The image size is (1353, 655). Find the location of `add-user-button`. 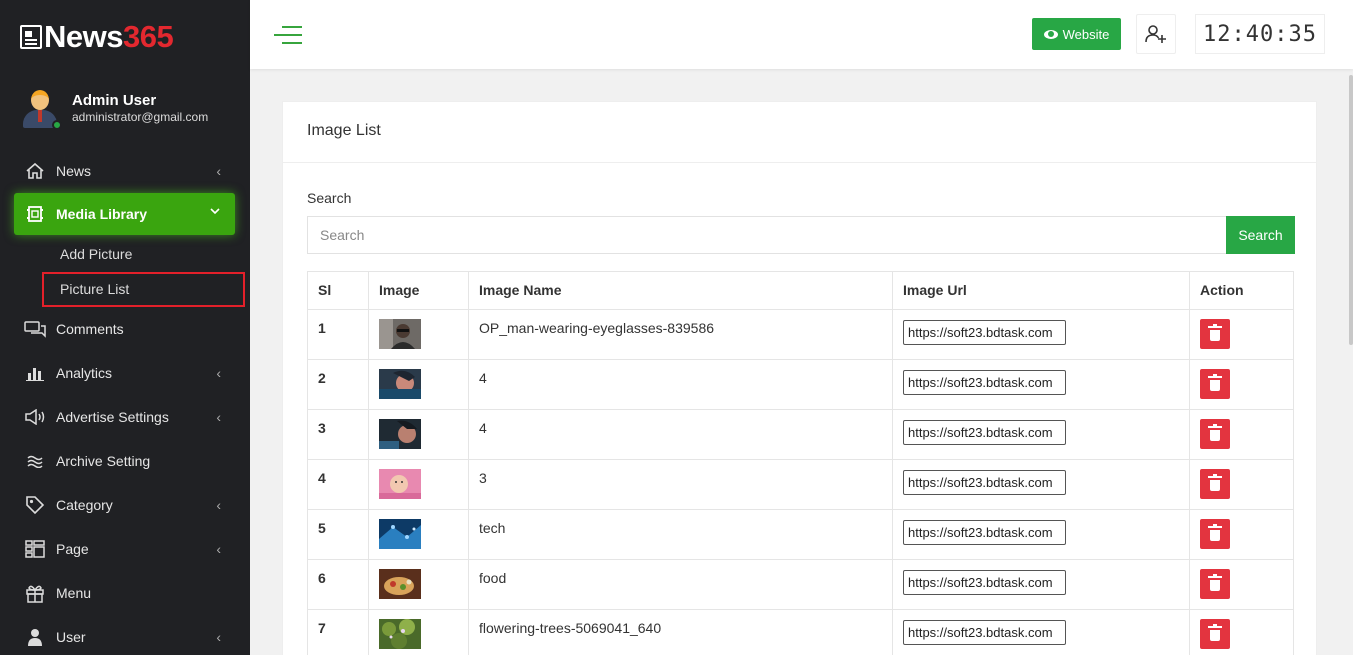

add-user-button is located at coordinates (1156, 34).